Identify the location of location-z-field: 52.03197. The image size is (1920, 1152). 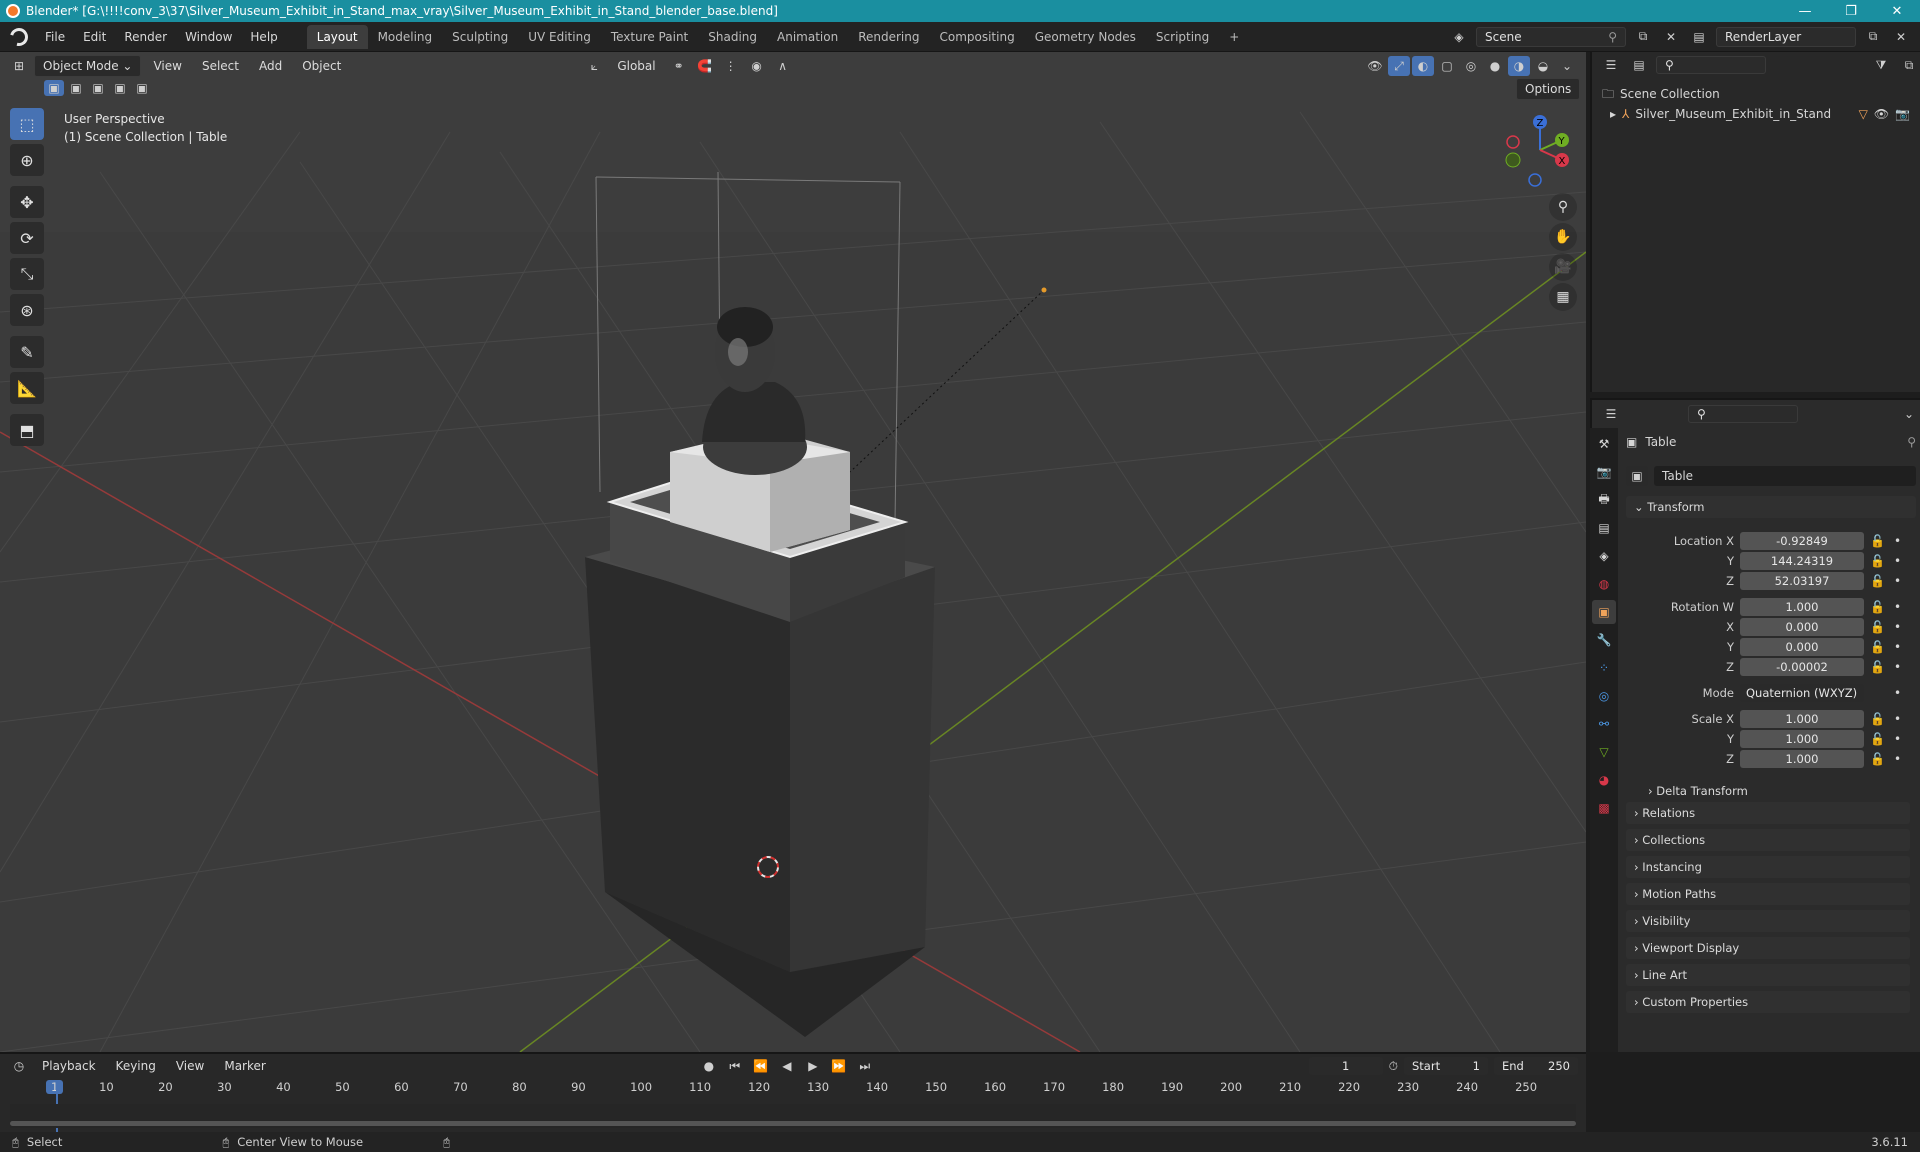
(1802, 581).